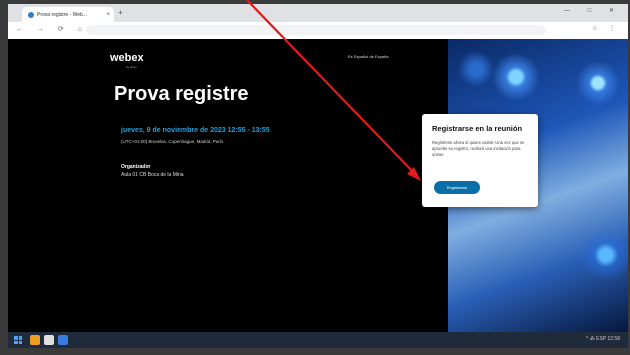 The width and height of the screenshot is (630, 355). What do you see at coordinates (63, 340) in the screenshot?
I see `chrome-taskbar-icon` at bounding box center [63, 340].